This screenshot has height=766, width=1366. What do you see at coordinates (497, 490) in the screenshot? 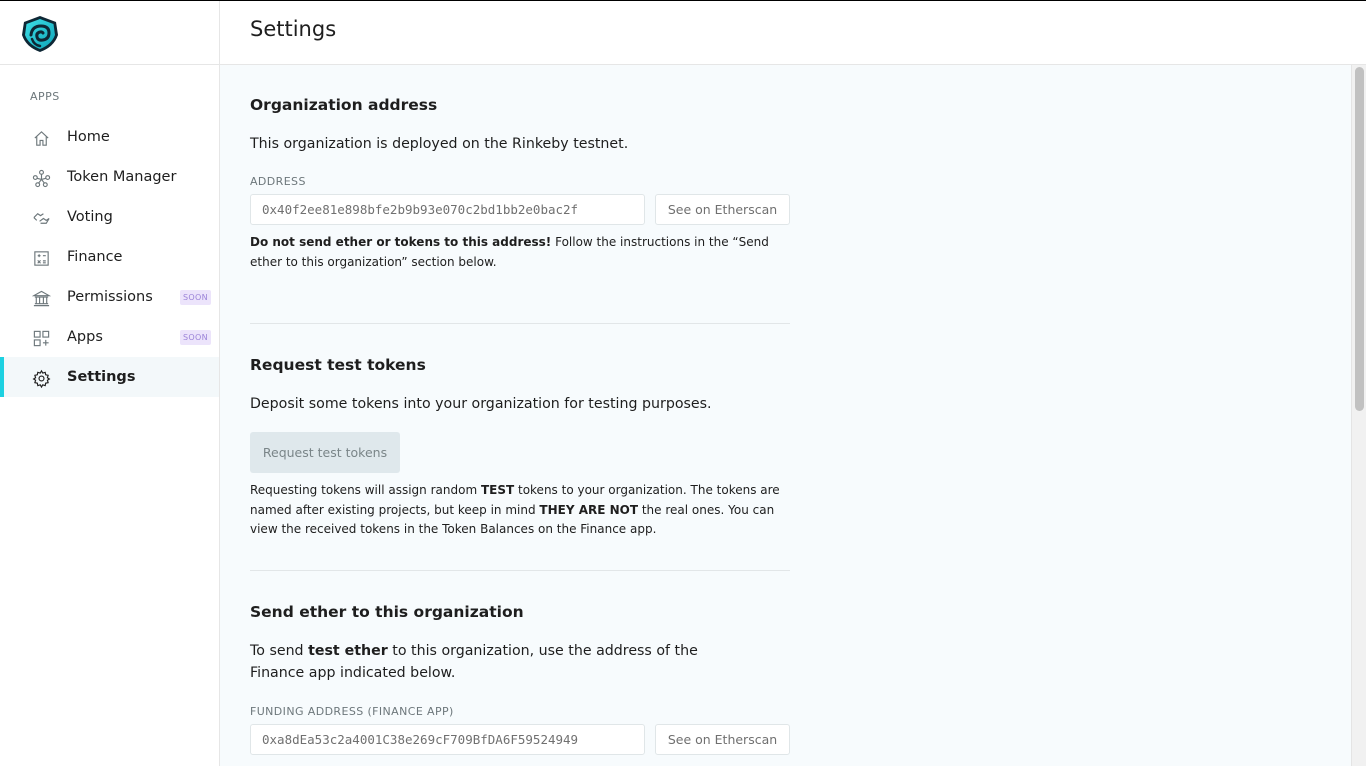
I see `note-bold-test: TEST` at bounding box center [497, 490].